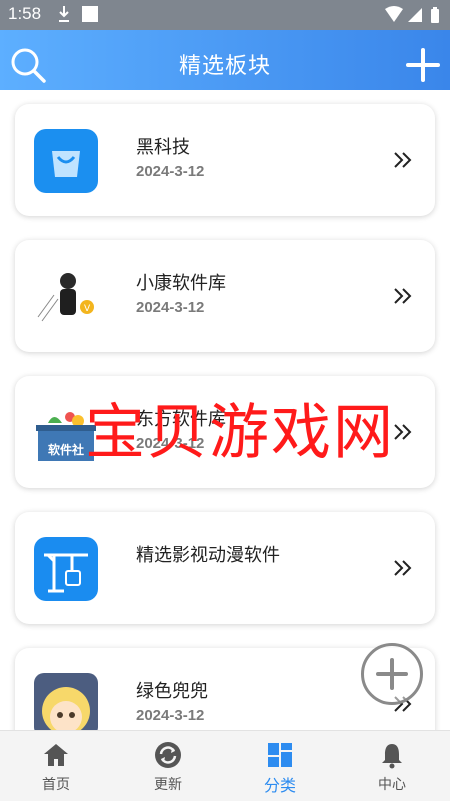 The width and height of the screenshot is (450, 801). I want to click on status-right-icons, so click(413, 17).